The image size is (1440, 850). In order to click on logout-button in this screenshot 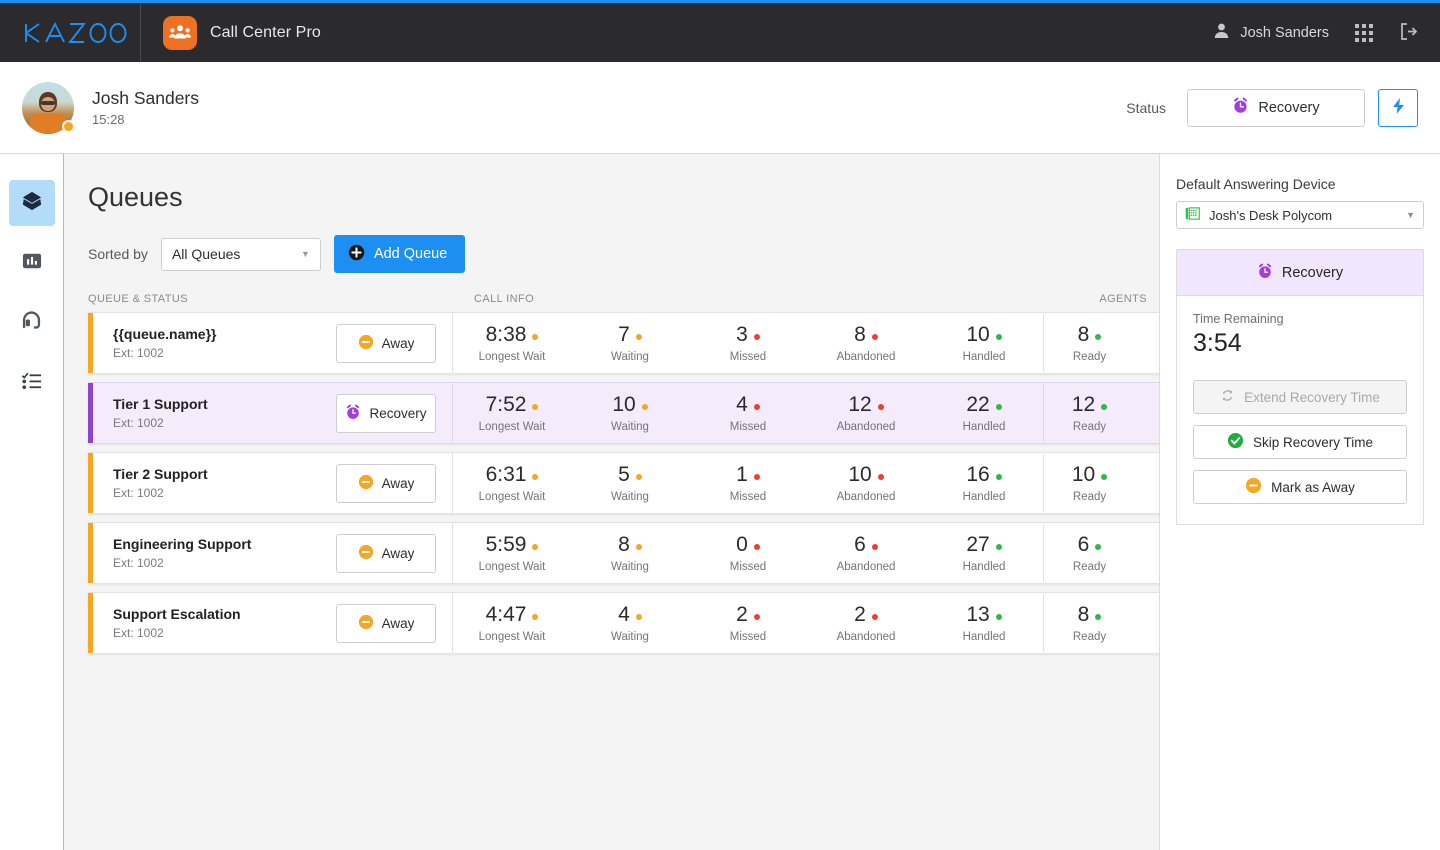, I will do `click(1408, 33)`.